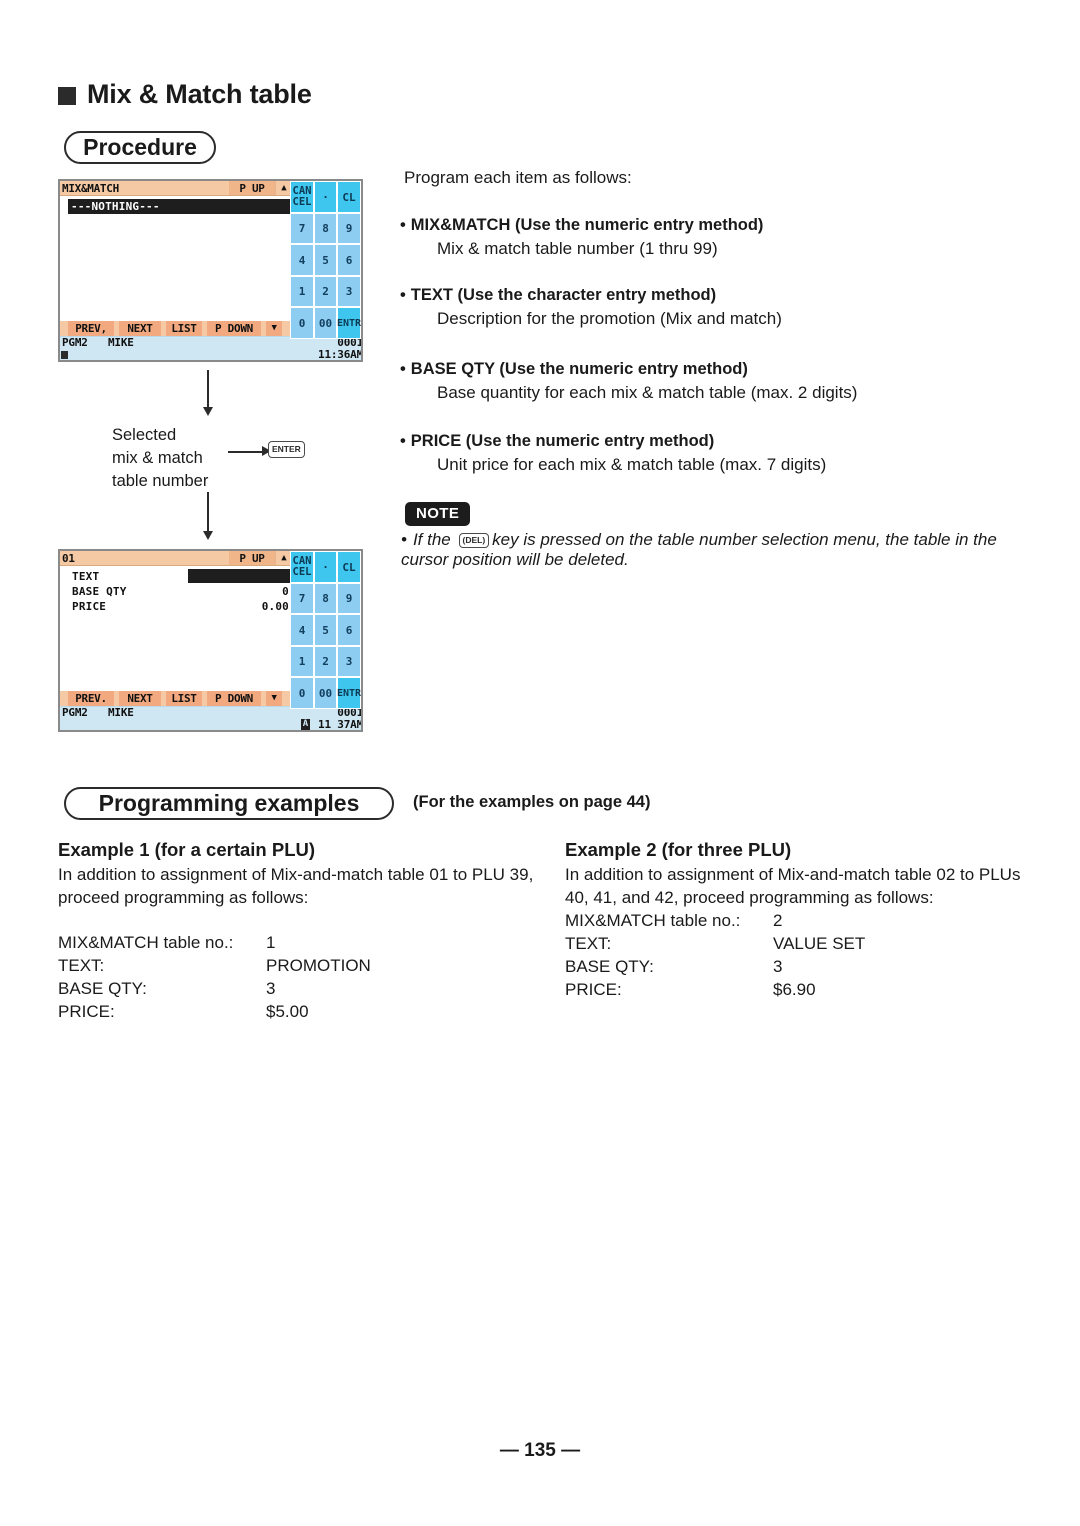  I want to click on enter-keycap-icon: ENTER, so click(286, 449).